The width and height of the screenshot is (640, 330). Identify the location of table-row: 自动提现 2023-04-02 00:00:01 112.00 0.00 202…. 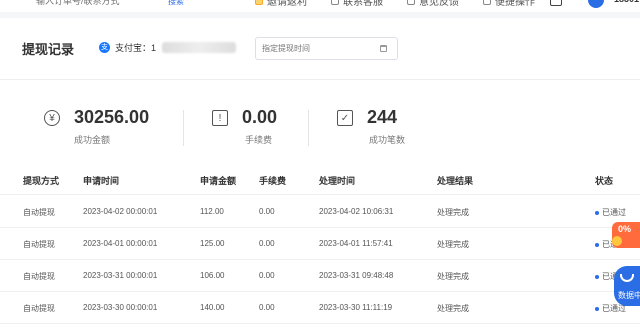
(320, 212).